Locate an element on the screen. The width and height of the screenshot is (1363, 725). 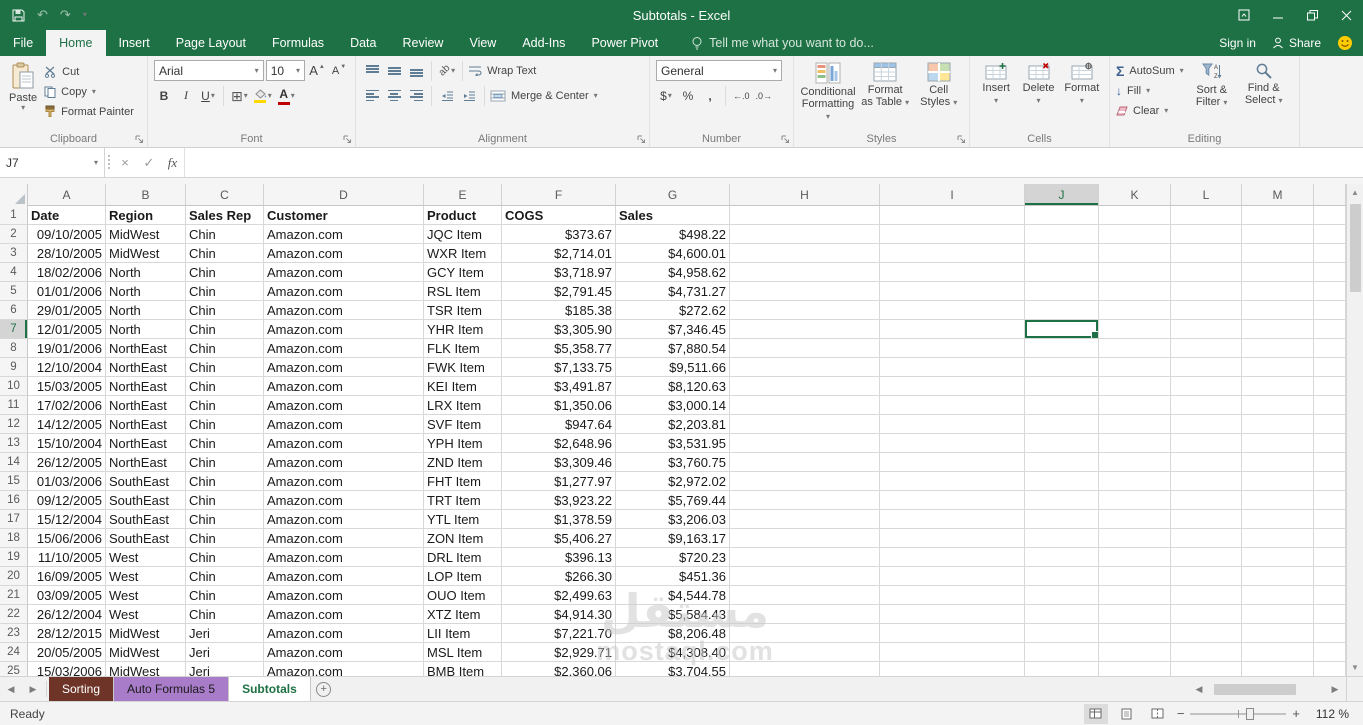
cell-E3: WXR Item is located at coordinates (463, 253).